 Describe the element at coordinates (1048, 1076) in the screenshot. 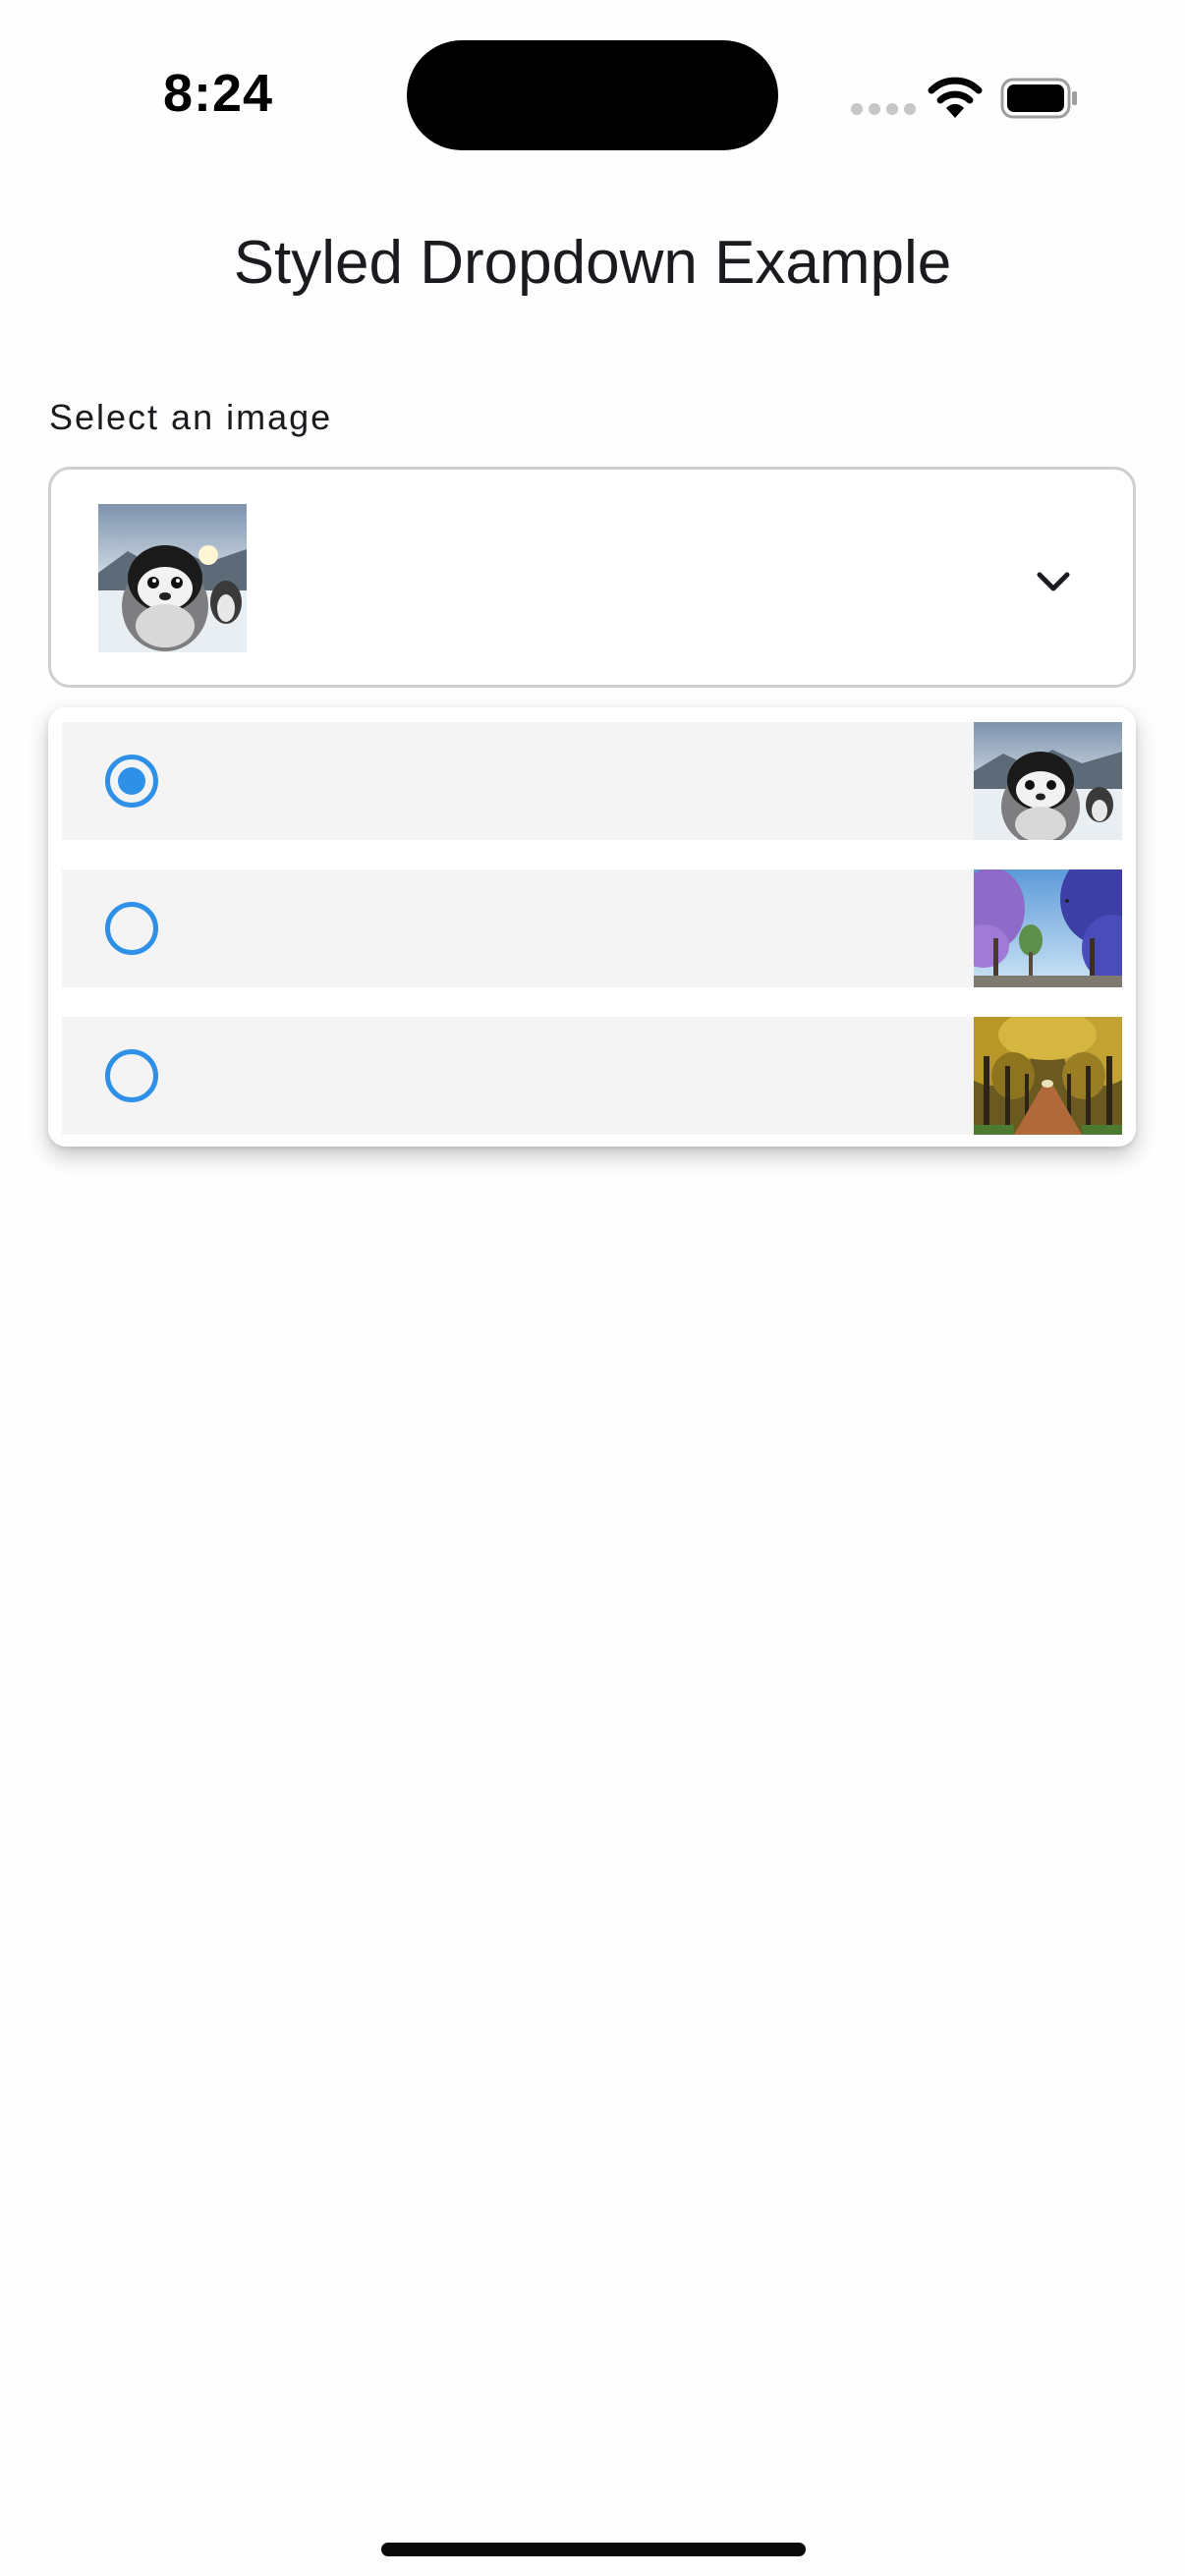

I see `autumn-tree-path-image` at that location.